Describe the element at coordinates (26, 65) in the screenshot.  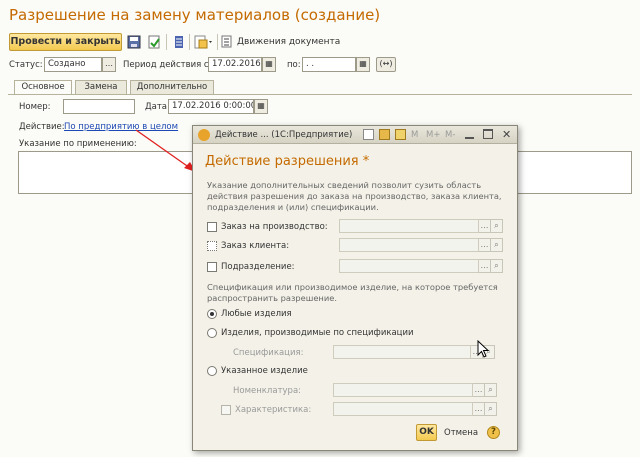
I see `status-label: Статус:` at that location.